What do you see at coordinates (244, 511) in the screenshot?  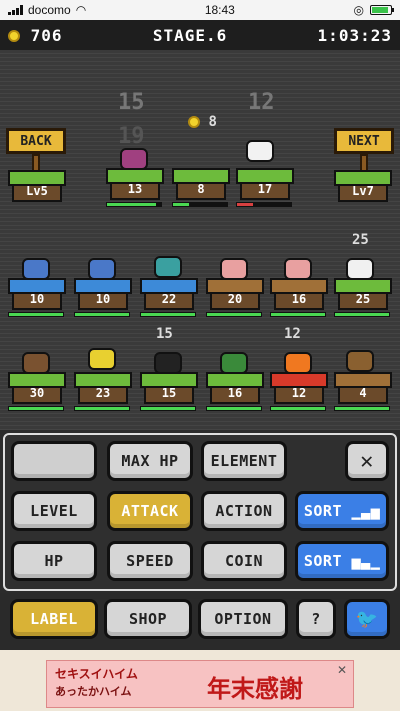 I see `action-button: ACTION` at bounding box center [244, 511].